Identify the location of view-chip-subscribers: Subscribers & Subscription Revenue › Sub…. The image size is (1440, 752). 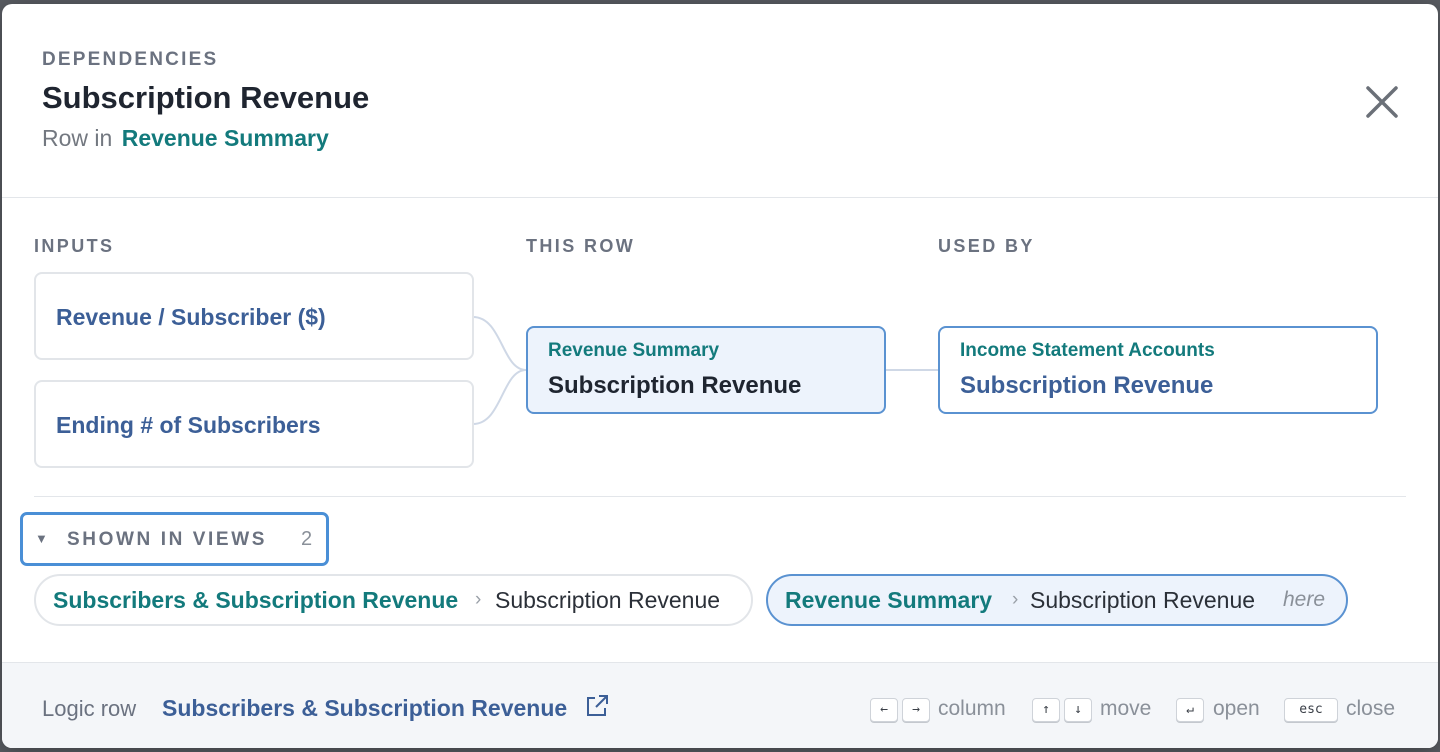
(393, 600).